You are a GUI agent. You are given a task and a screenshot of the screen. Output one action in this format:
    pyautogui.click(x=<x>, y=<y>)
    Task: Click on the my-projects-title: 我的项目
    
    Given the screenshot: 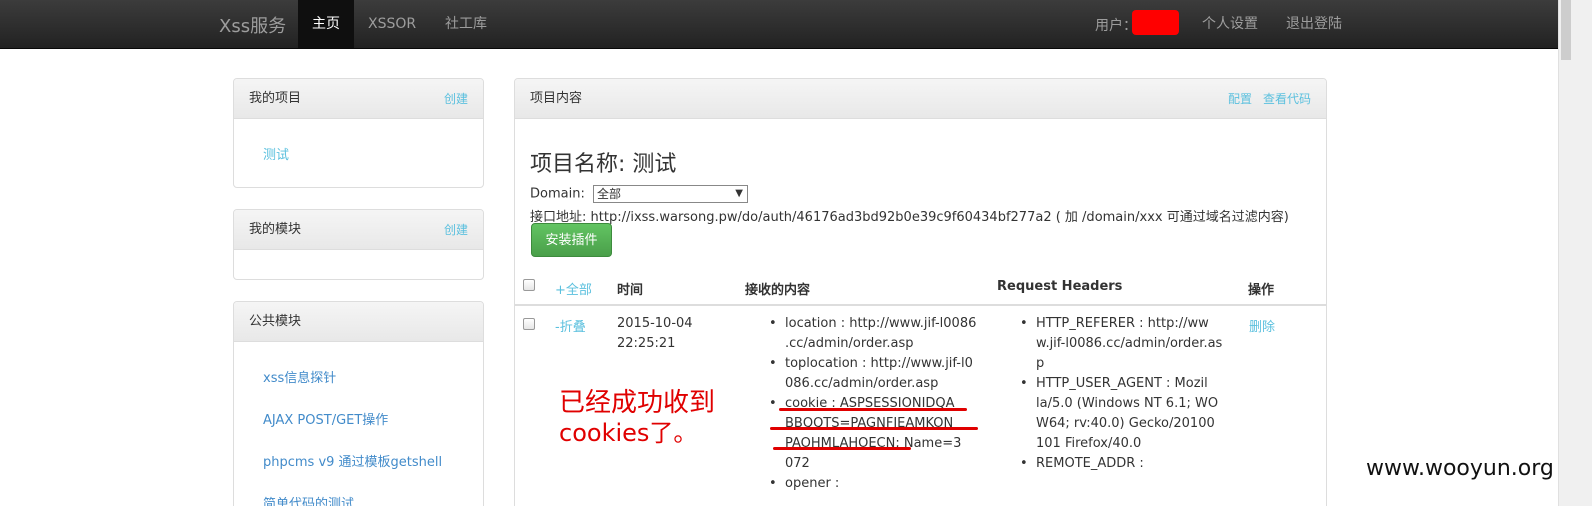 What is the action you would take?
    pyautogui.click(x=275, y=98)
    